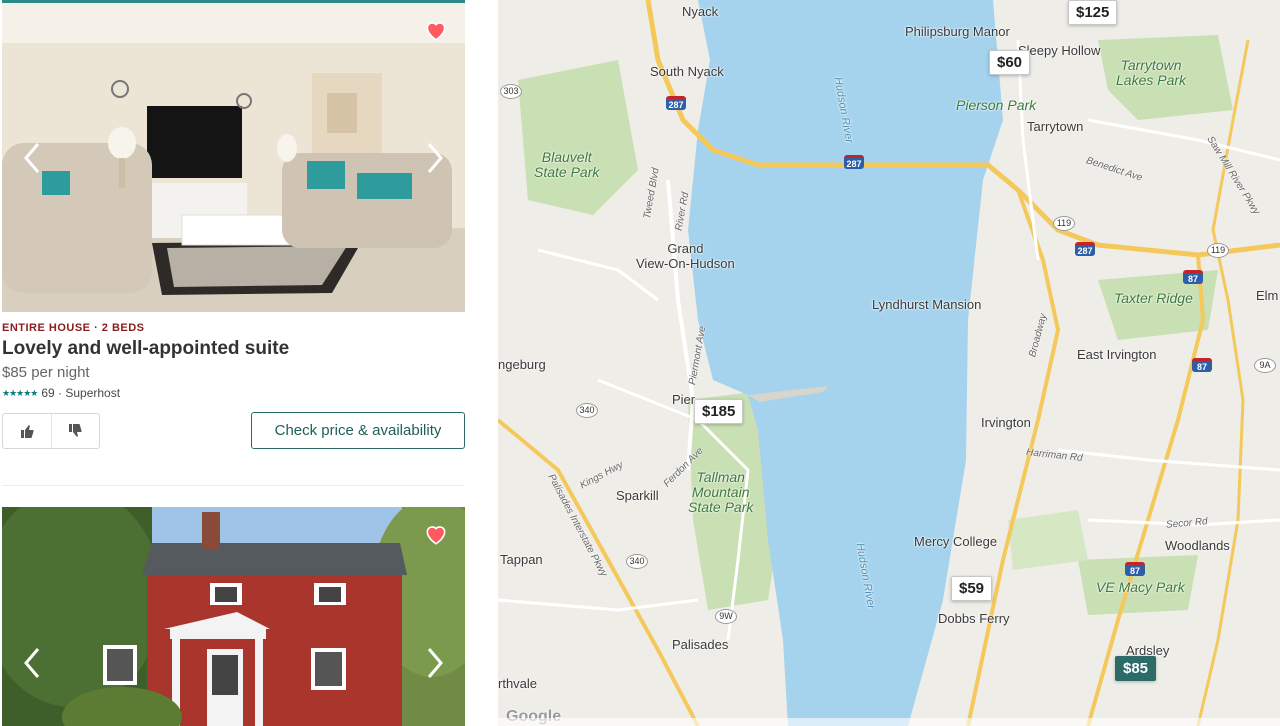 The width and height of the screenshot is (1280, 726). I want to click on map-label-dobbs-ferry: Dobbs Ferry, so click(974, 618).